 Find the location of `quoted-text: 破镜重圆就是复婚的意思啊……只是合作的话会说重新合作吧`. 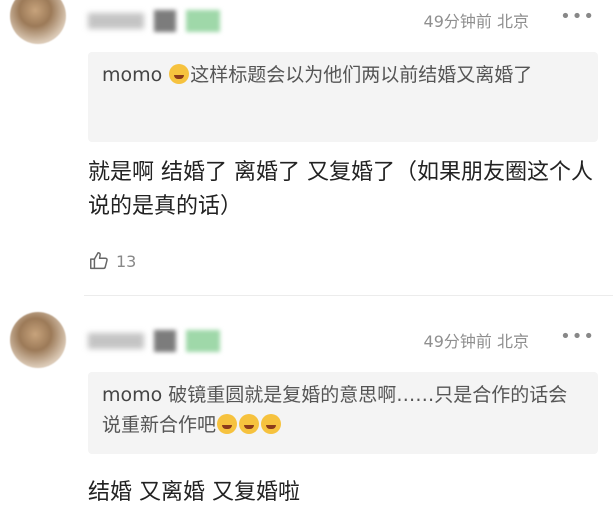

quoted-text: 破镜重圆就是复婚的意思啊……只是合作的话会说重新合作吧 is located at coordinates (335, 410).